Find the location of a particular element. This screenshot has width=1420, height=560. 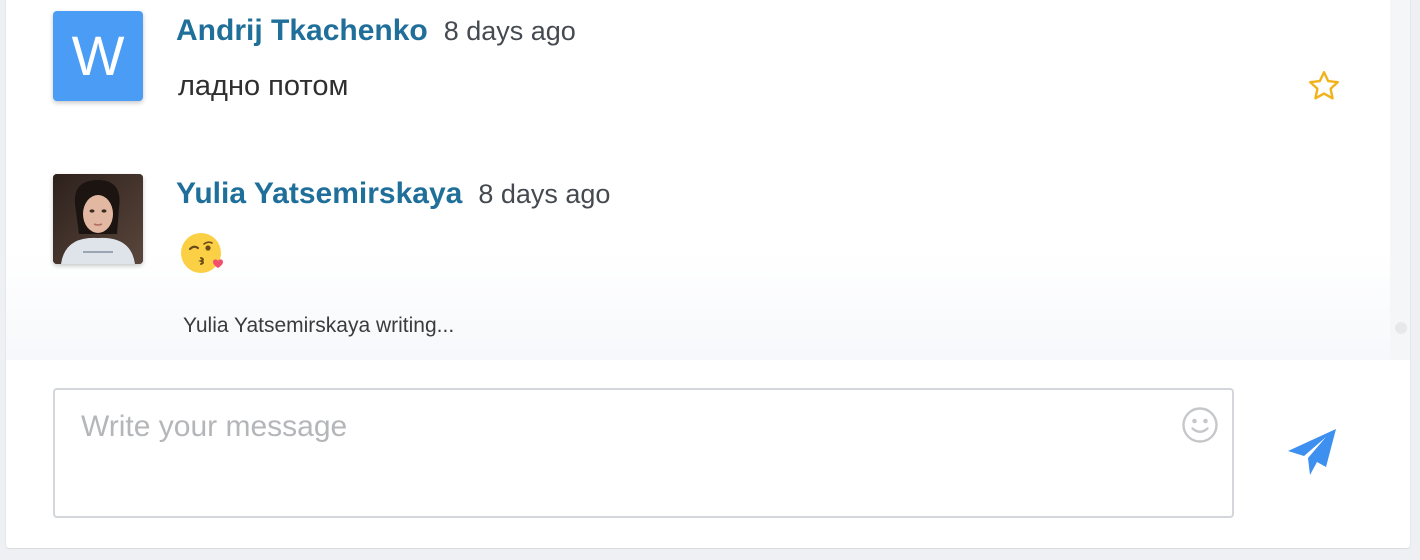

message-author: Andrij Tkachenko 8 days ago is located at coordinates (376, 31).